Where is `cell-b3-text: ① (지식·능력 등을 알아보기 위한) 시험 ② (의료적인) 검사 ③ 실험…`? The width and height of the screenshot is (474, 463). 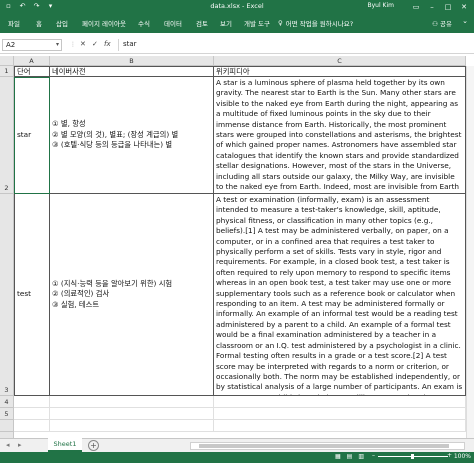 cell-b3-text: ① (지식·능력 등을 알아보기 위한) 시험 ② (의료적인) 검사 ③ 실험… is located at coordinates (112, 293).